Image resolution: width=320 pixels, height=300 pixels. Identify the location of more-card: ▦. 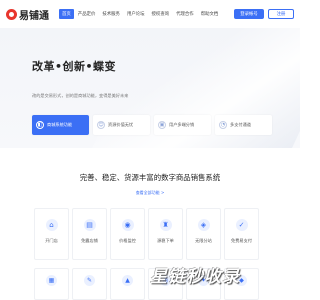
(51, 284).